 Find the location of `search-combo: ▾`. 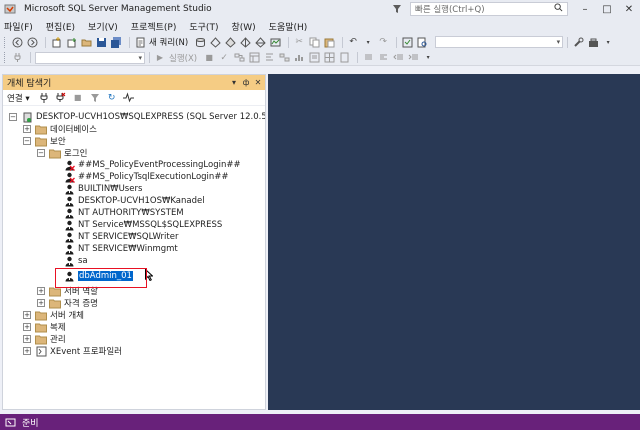

search-combo: ▾ is located at coordinates (499, 42).